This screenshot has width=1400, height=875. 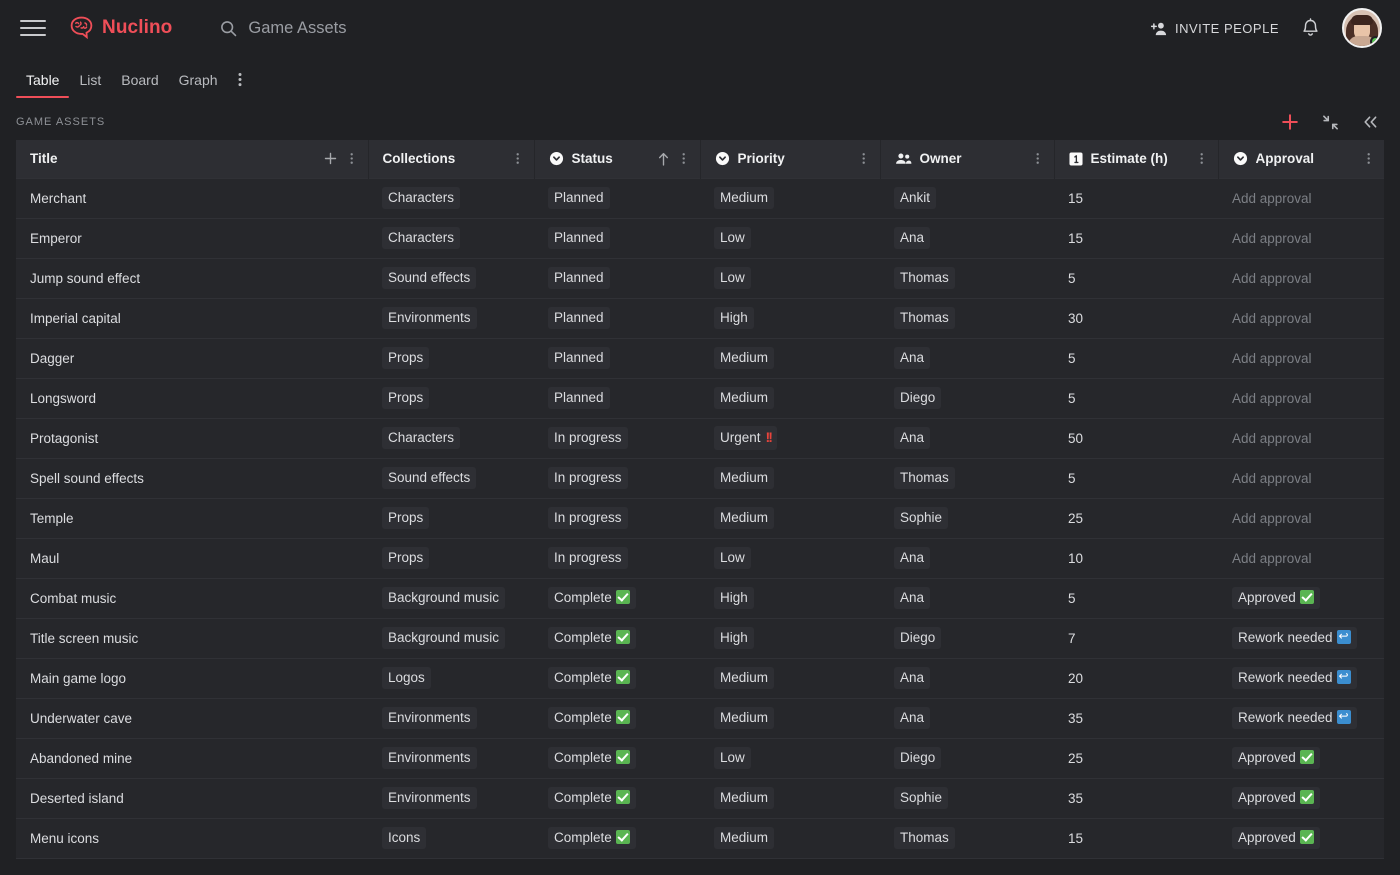 What do you see at coordinates (139, 85) in the screenshot?
I see `tab-board: Board` at bounding box center [139, 85].